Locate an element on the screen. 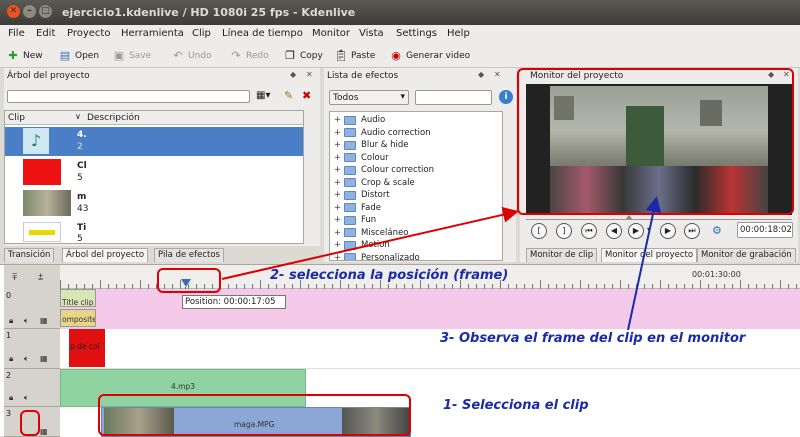 The image size is (800, 437). effect-category: + Crop & scale is located at coordinates (374, 183).